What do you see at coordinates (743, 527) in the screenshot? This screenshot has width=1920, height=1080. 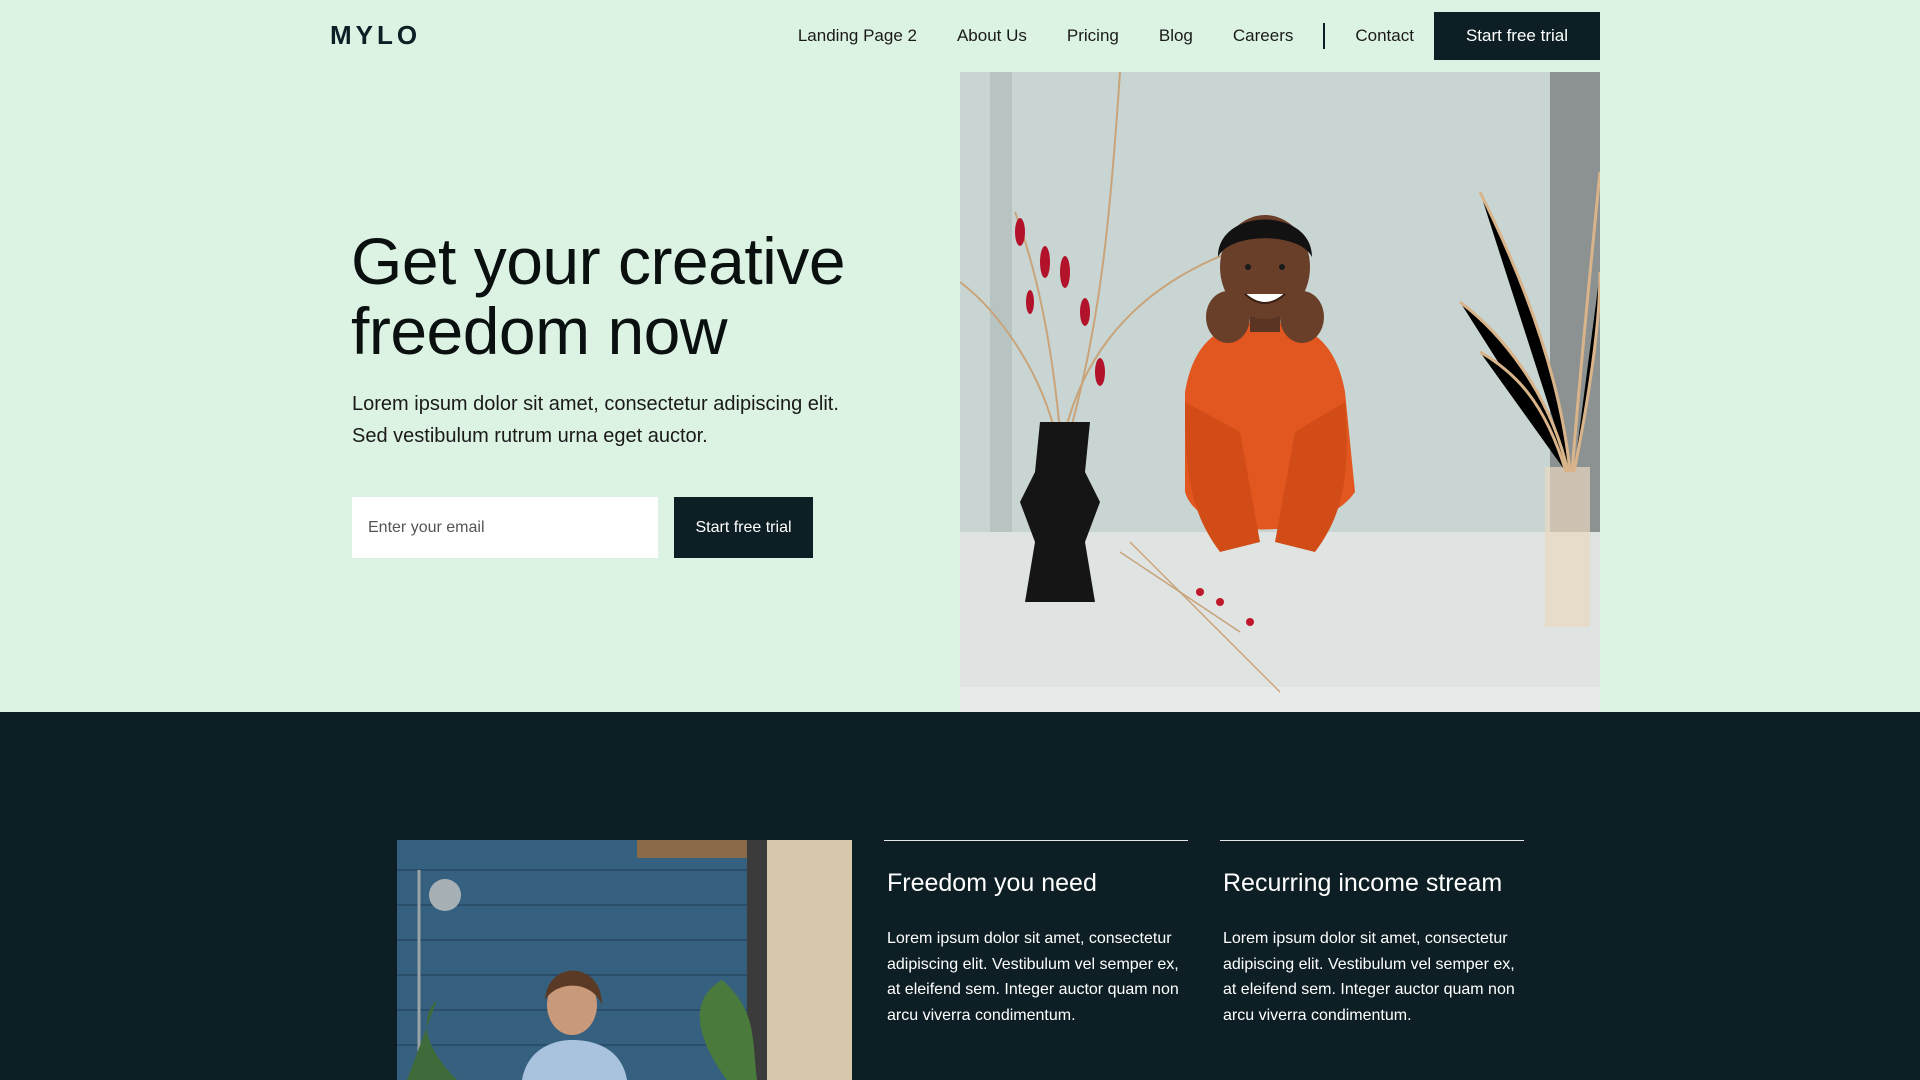 I see `hero-start-free-trial-button: Start free trial` at bounding box center [743, 527].